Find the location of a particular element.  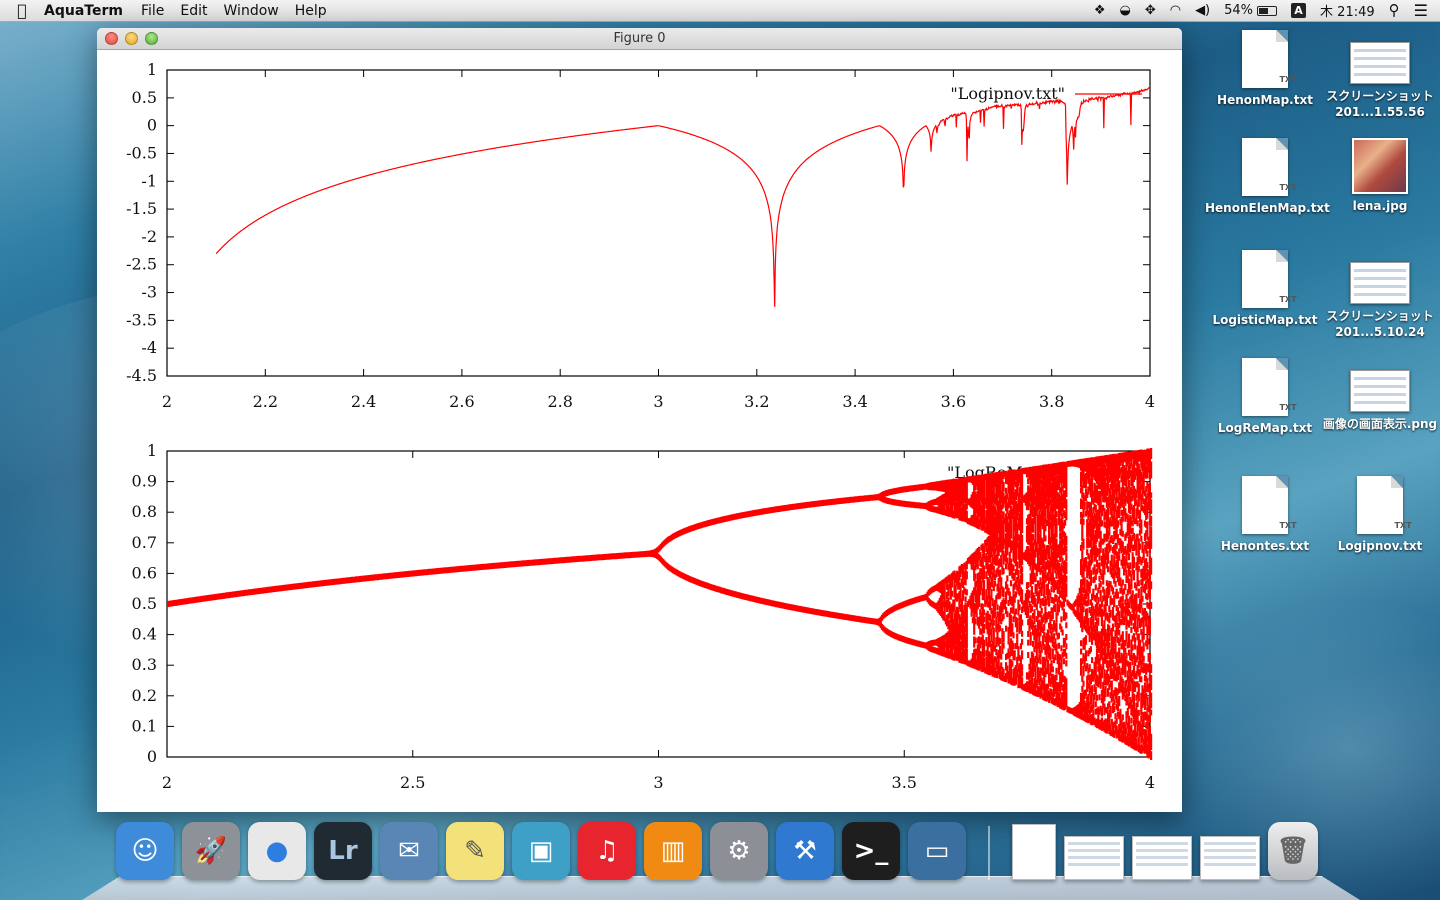

x-tick-label: 2.4 is located at coordinates (363, 401).